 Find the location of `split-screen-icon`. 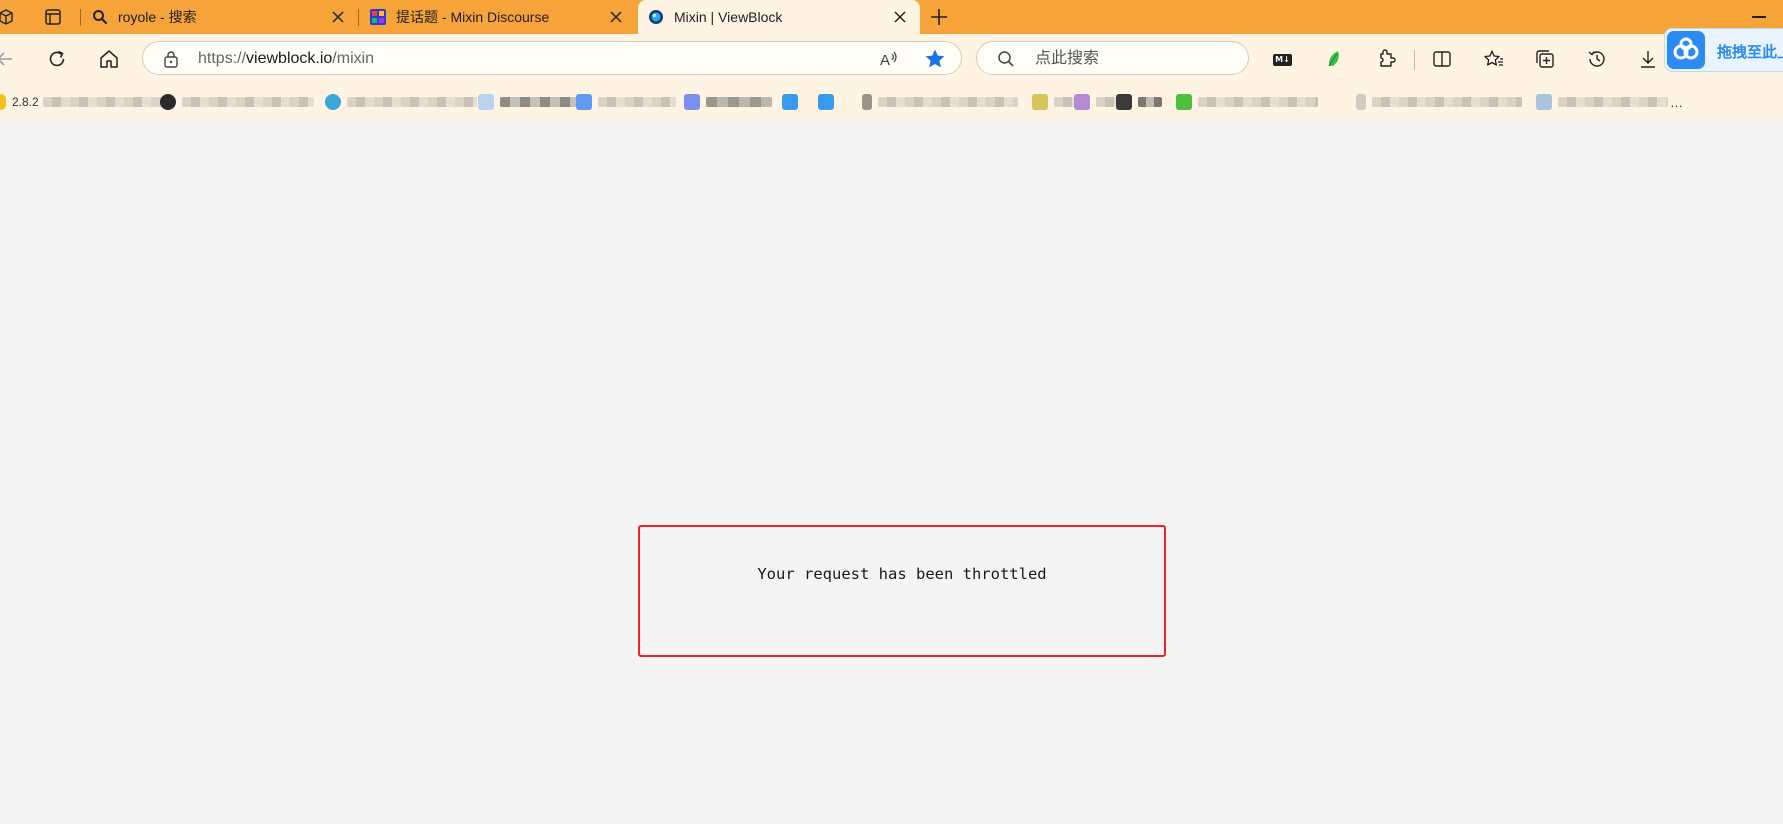

split-screen-icon is located at coordinates (1442, 59).